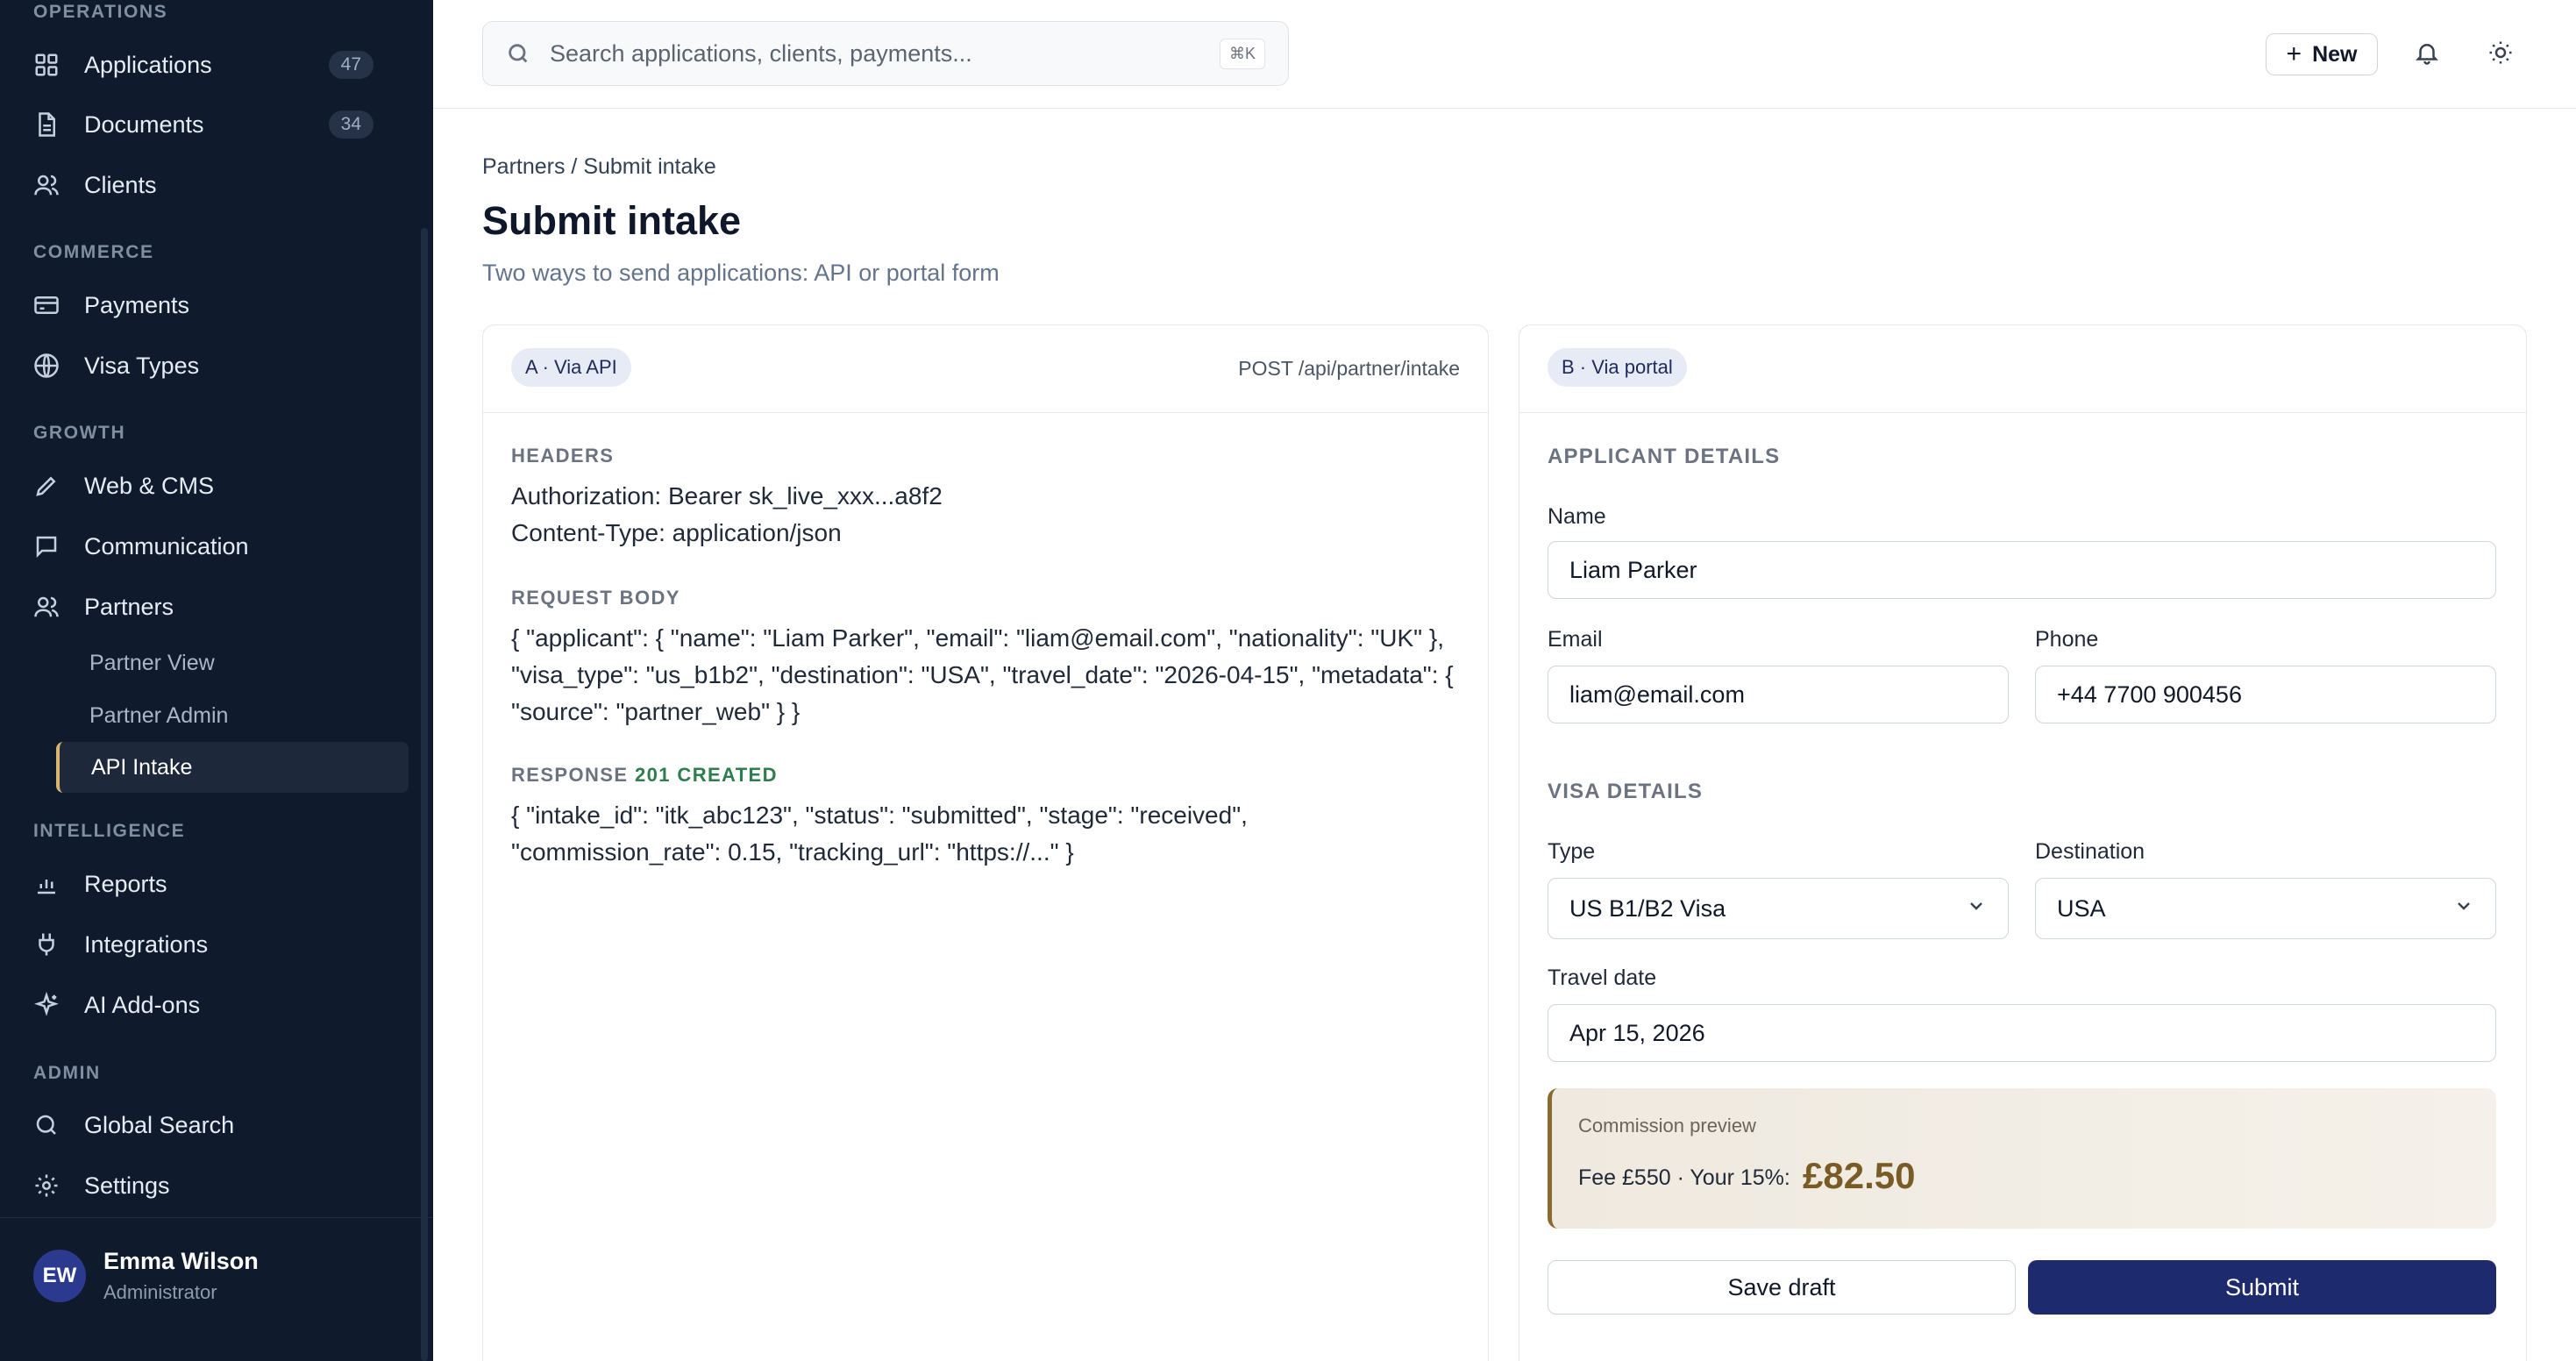  What do you see at coordinates (1626, 791) in the screenshot?
I see `visa-details-heading: VISA DETAILS` at bounding box center [1626, 791].